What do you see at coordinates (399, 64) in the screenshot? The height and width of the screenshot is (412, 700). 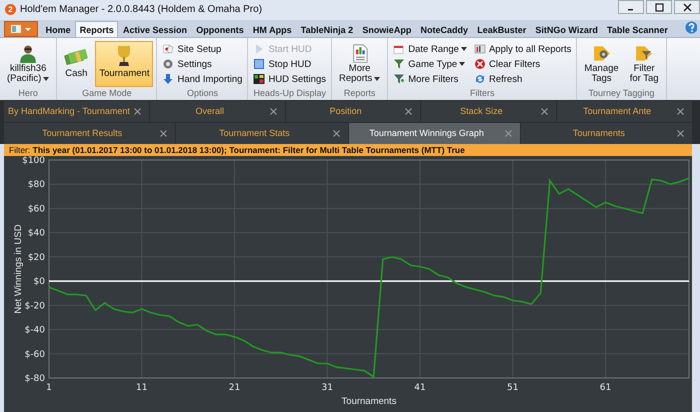 I see `funnel-icon` at bounding box center [399, 64].